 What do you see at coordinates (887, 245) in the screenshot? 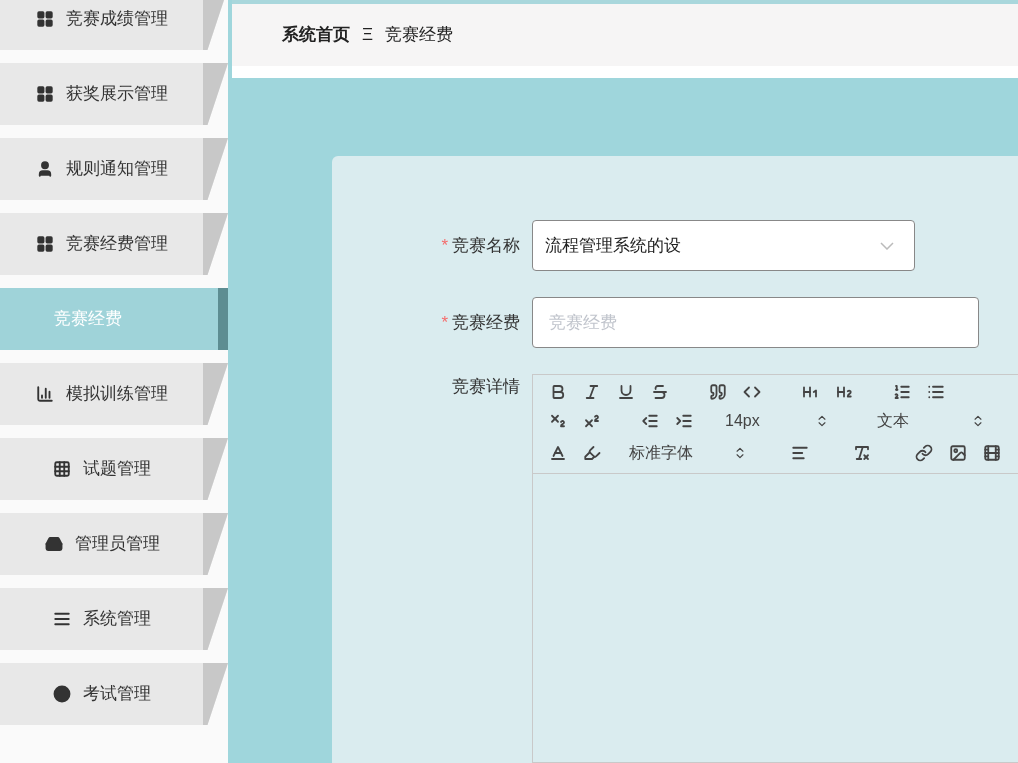
I see `chevron-down-icon` at bounding box center [887, 245].